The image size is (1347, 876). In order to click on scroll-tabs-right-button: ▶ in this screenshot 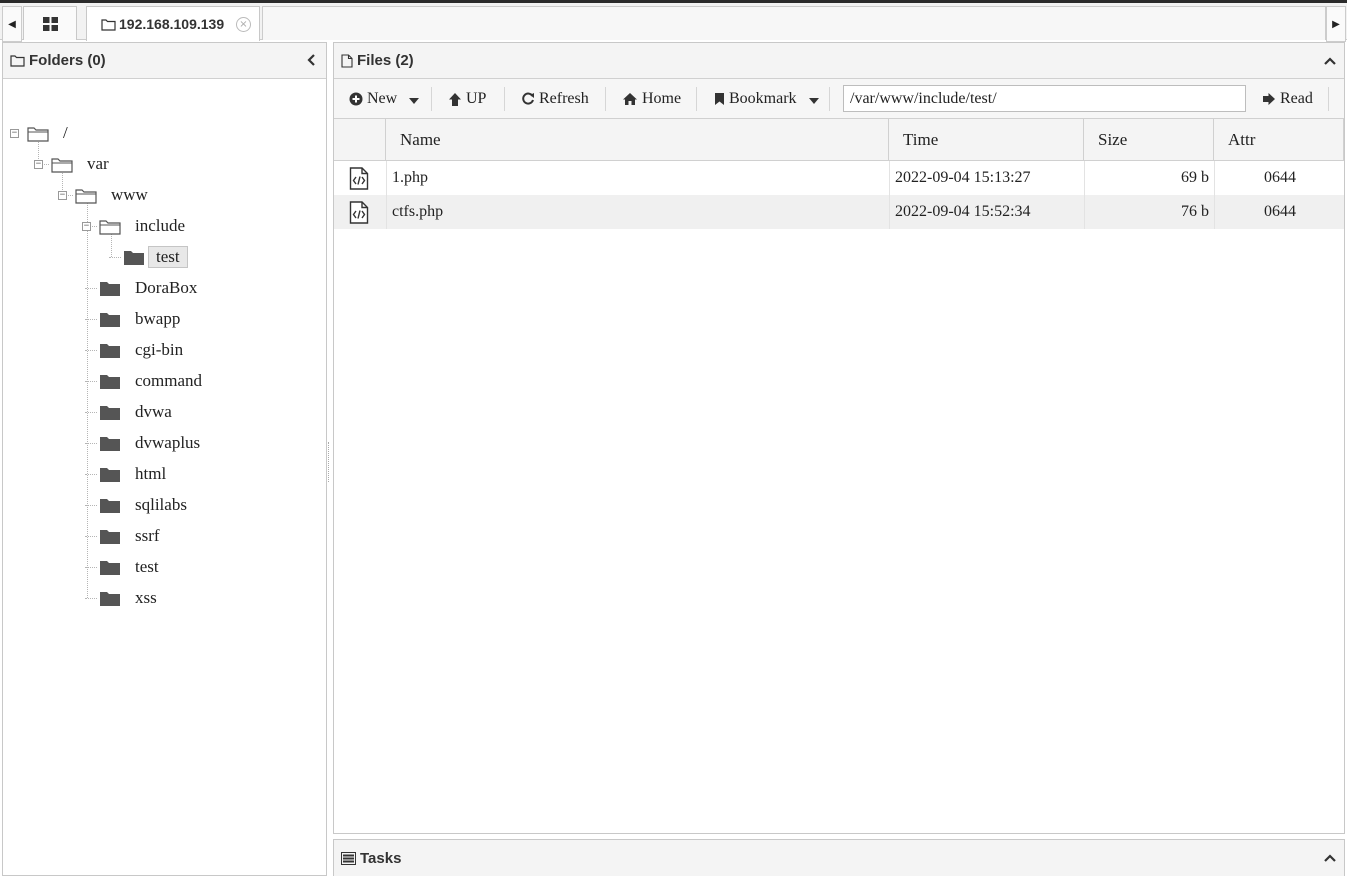, I will do `click(1336, 24)`.